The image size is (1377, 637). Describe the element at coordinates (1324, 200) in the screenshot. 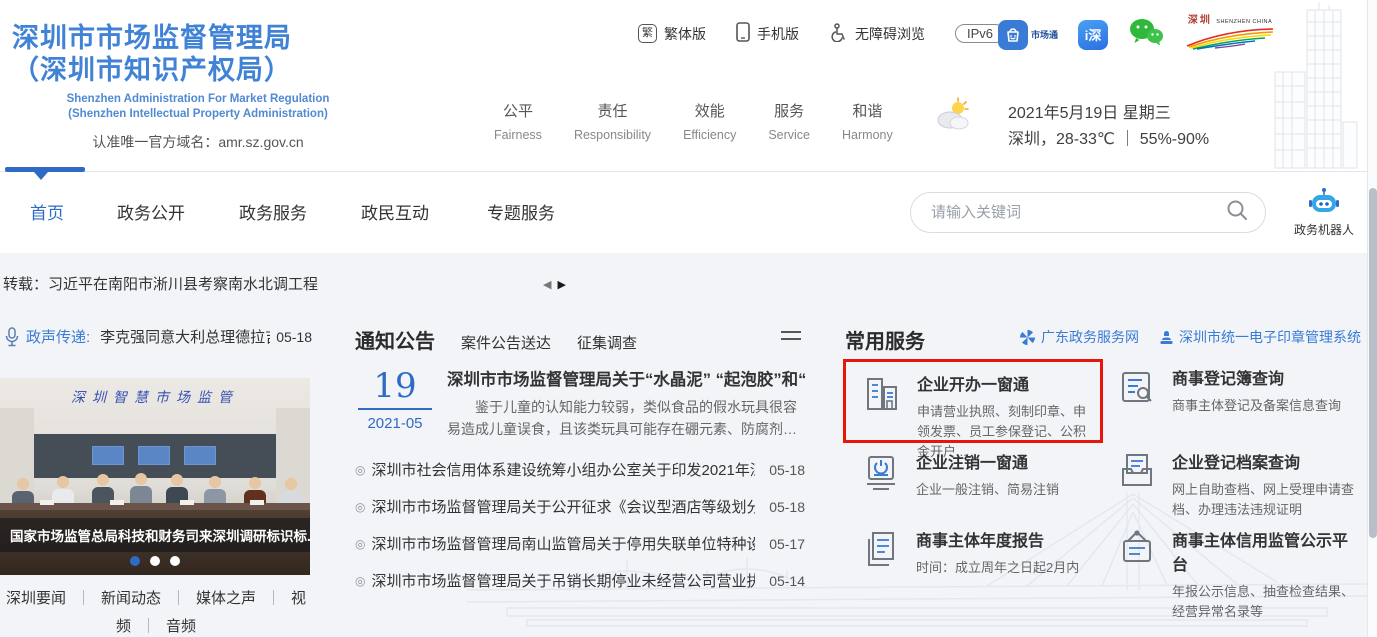

I see `robot-icon` at that location.